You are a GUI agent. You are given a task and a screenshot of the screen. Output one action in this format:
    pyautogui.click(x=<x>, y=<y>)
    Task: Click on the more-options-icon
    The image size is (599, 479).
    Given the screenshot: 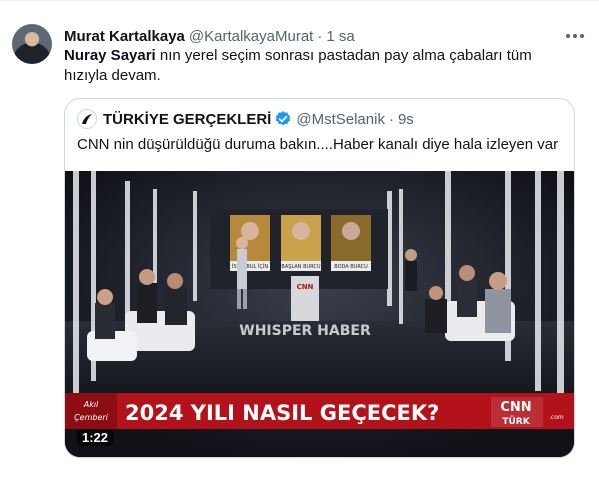 What is the action you would take?
    pyautogui.click(x=575, y=36)
    